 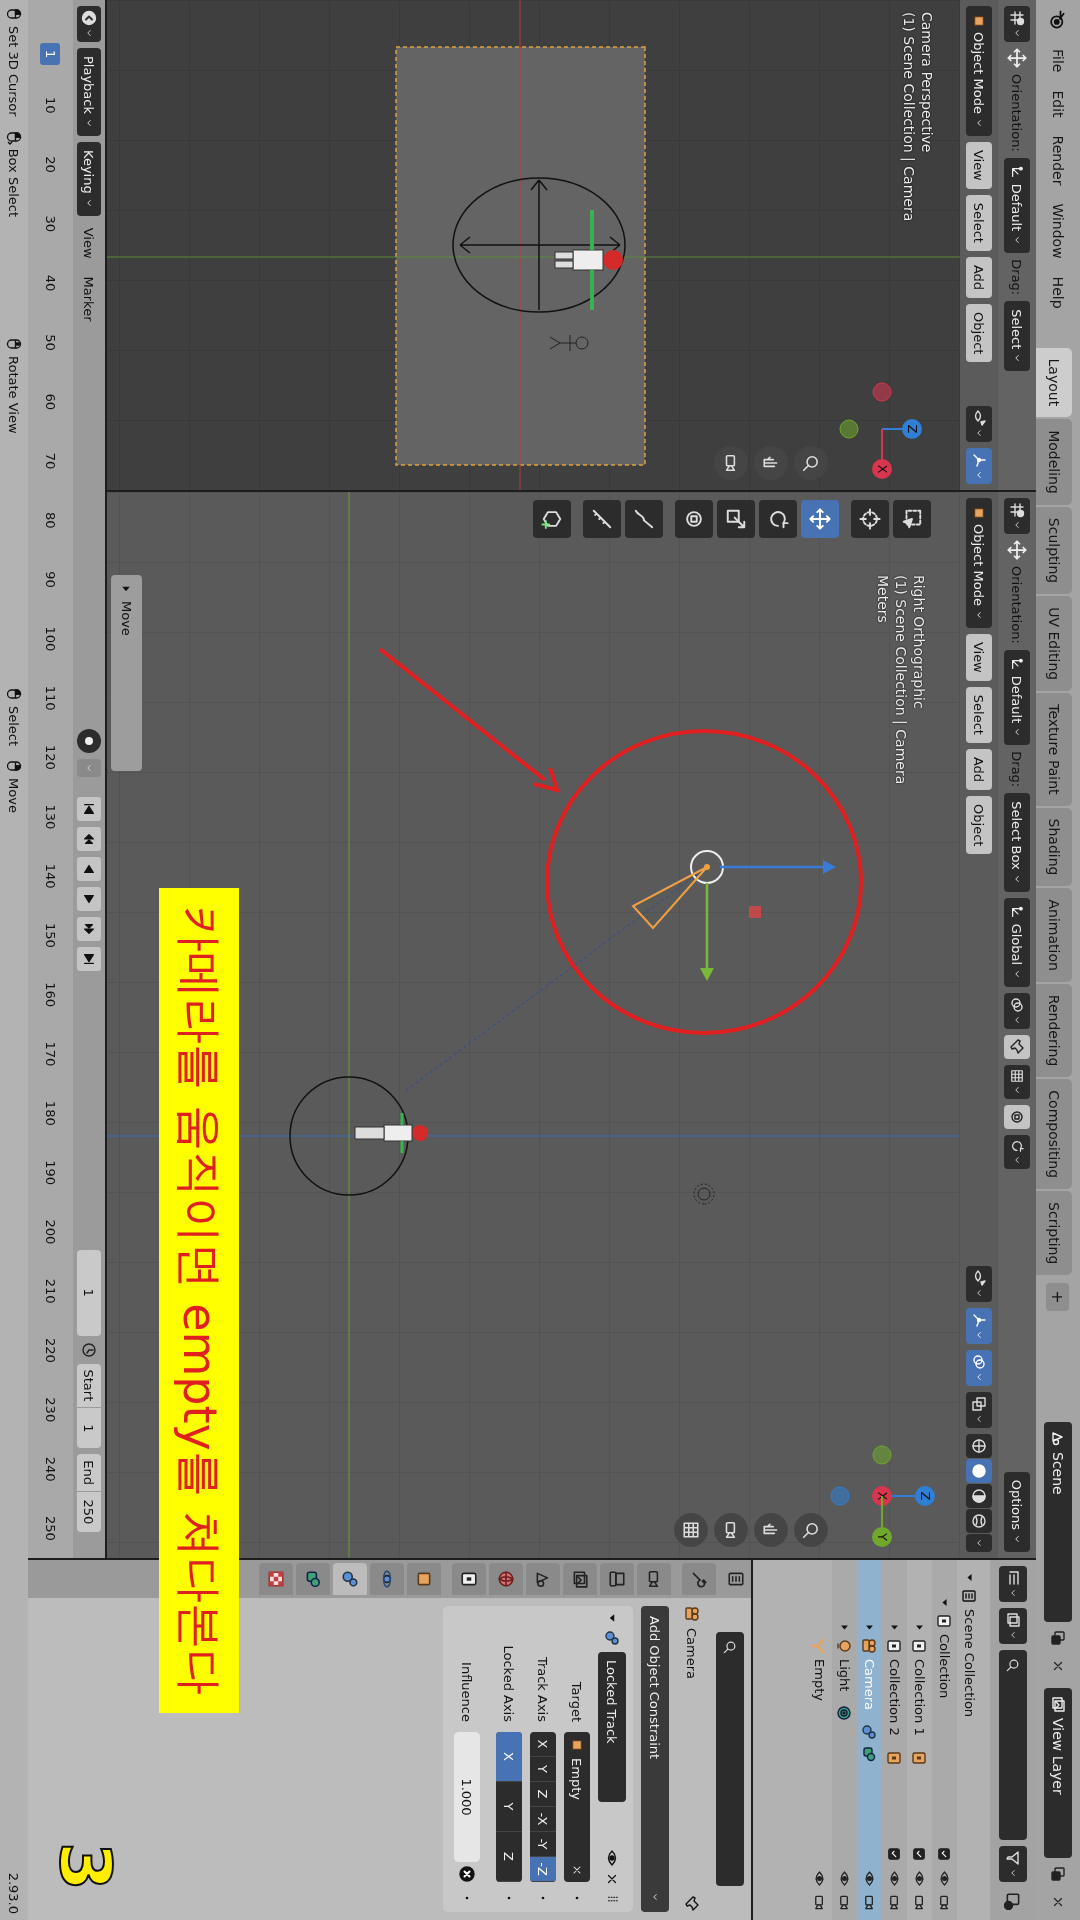 What do you see at coordinates (944, 1740) in the screenshot?
I see `outliner-row: Collection` at bounding box center [944, 1740].